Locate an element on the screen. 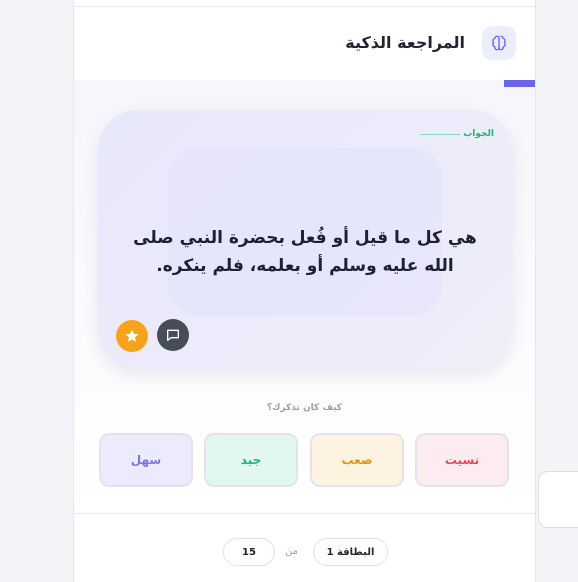 The width and height of the screenshot is (578, 582). rate-forgot-button: نسيت is located at coordinates (462, 460).